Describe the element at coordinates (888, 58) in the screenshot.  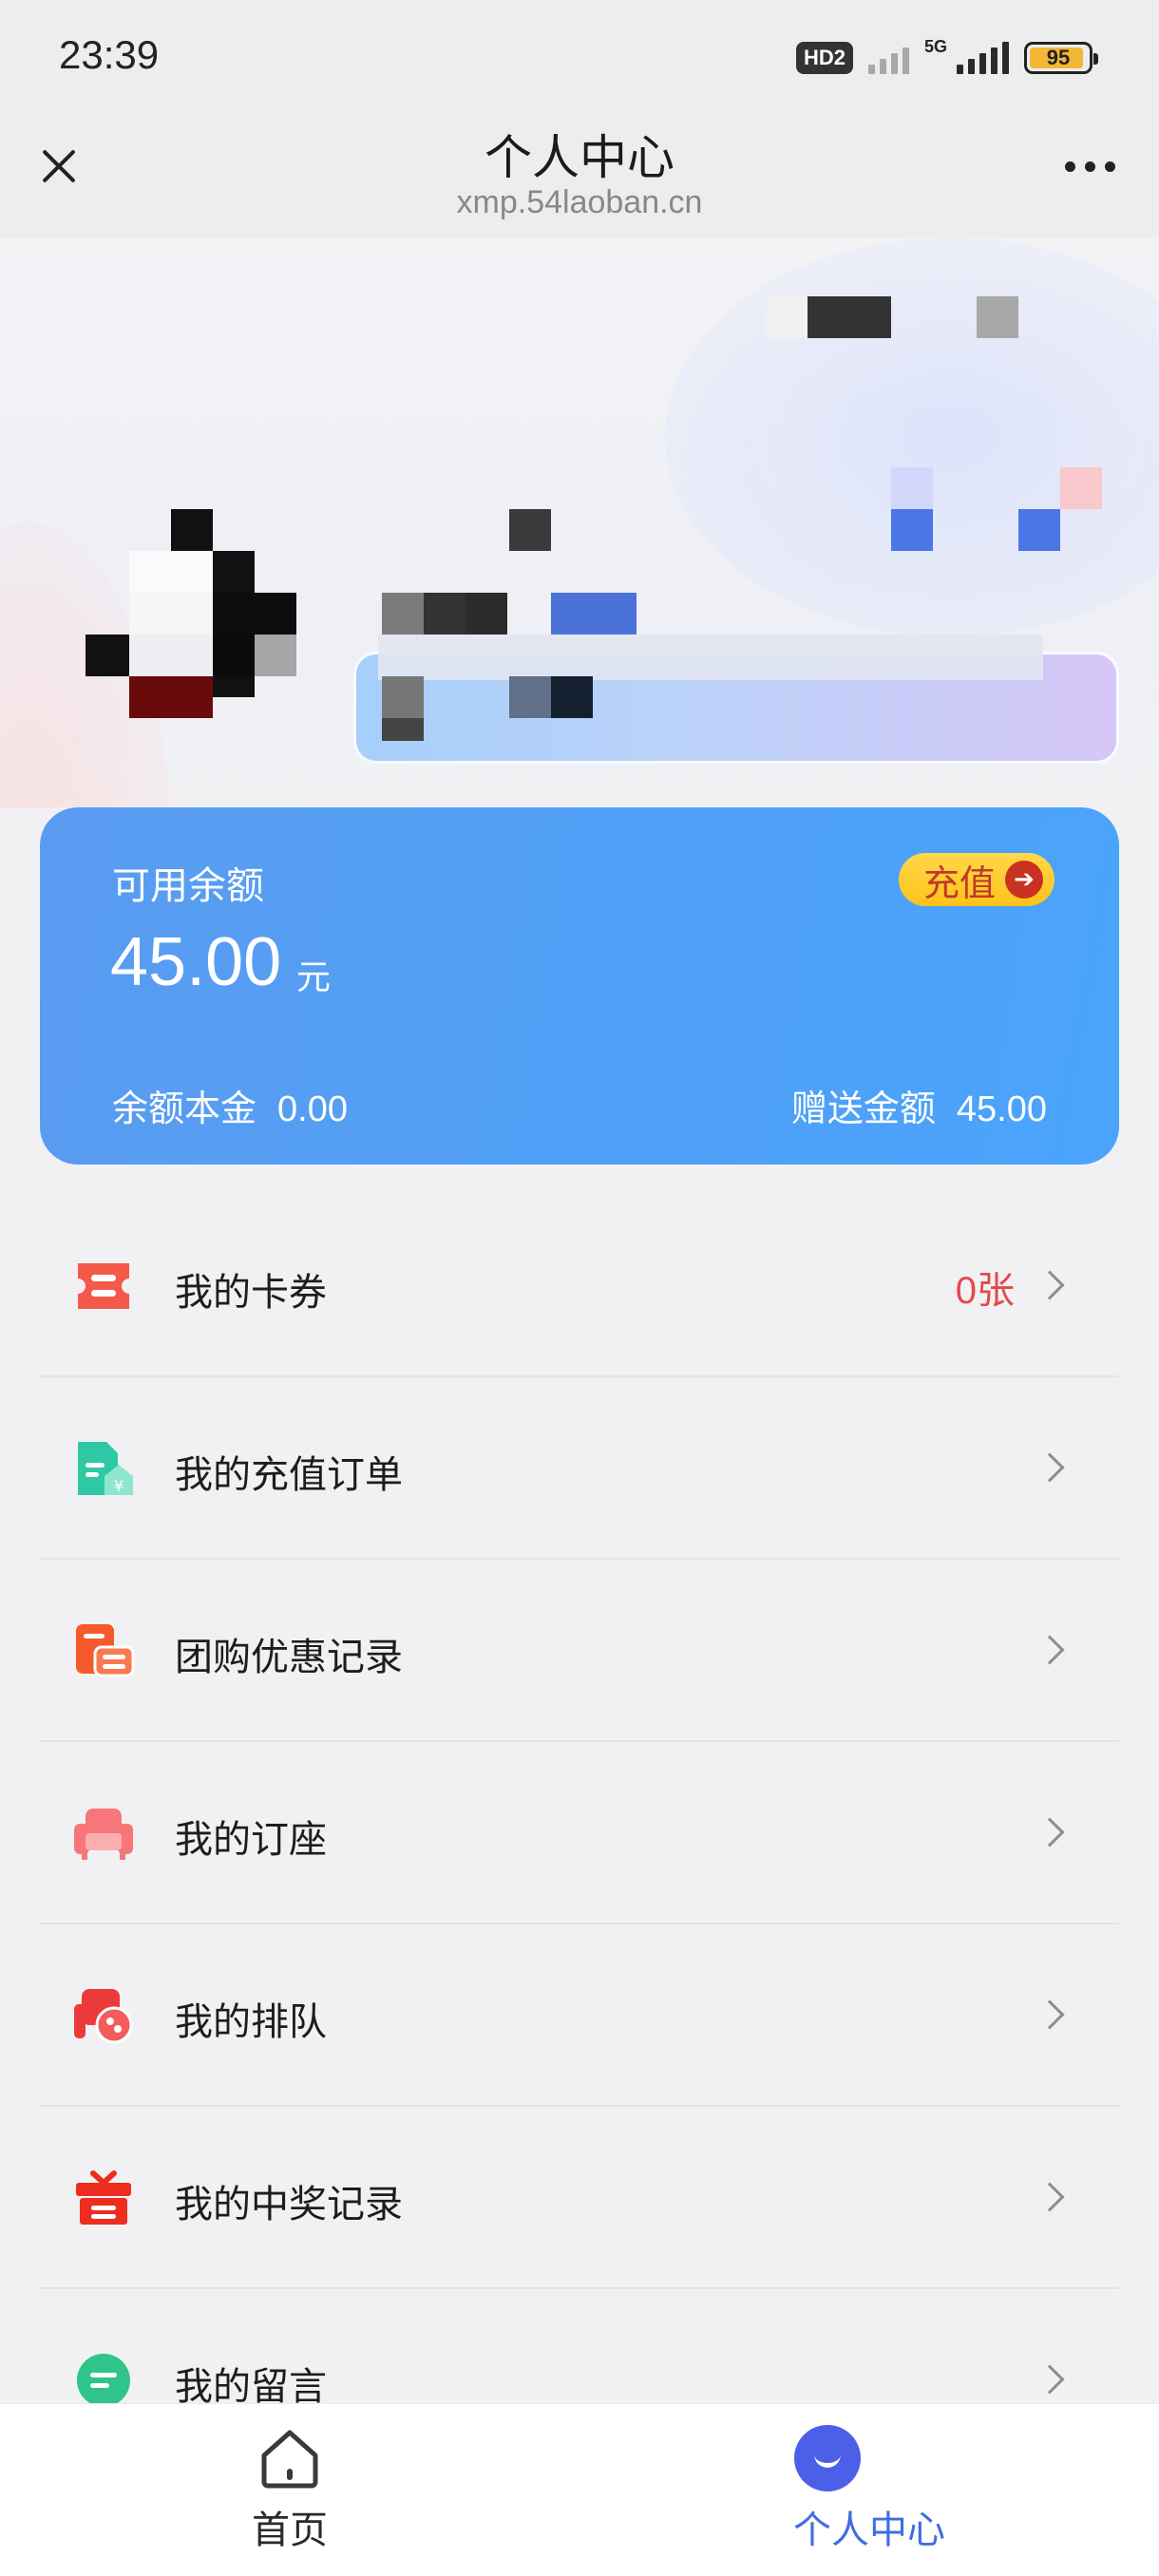
I see `signal-icon-sim1` at that location.